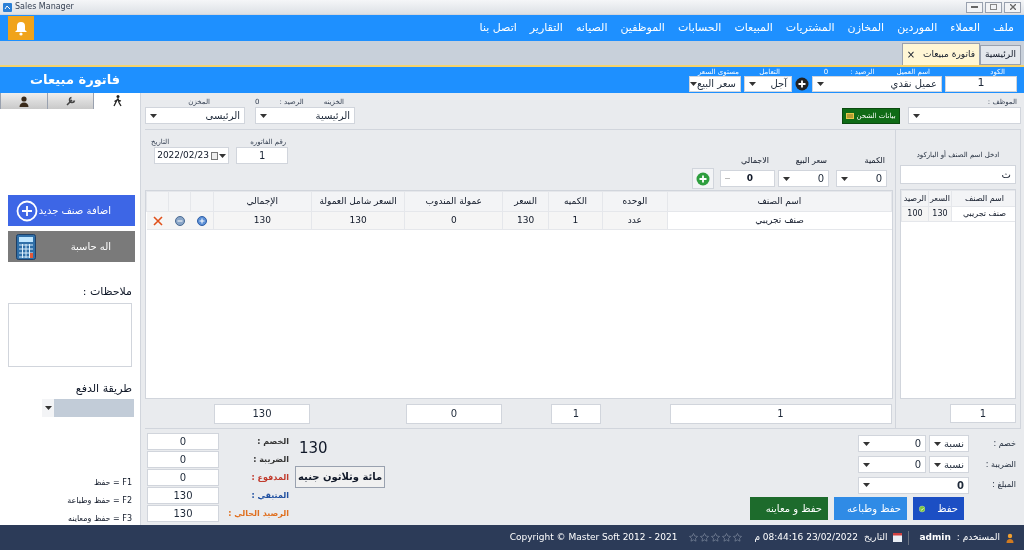  What do you see at coordinates (75, 80) in the screenshot?
I see `page-title: فاتورة مبيعات` at bounding box center [75, 80].